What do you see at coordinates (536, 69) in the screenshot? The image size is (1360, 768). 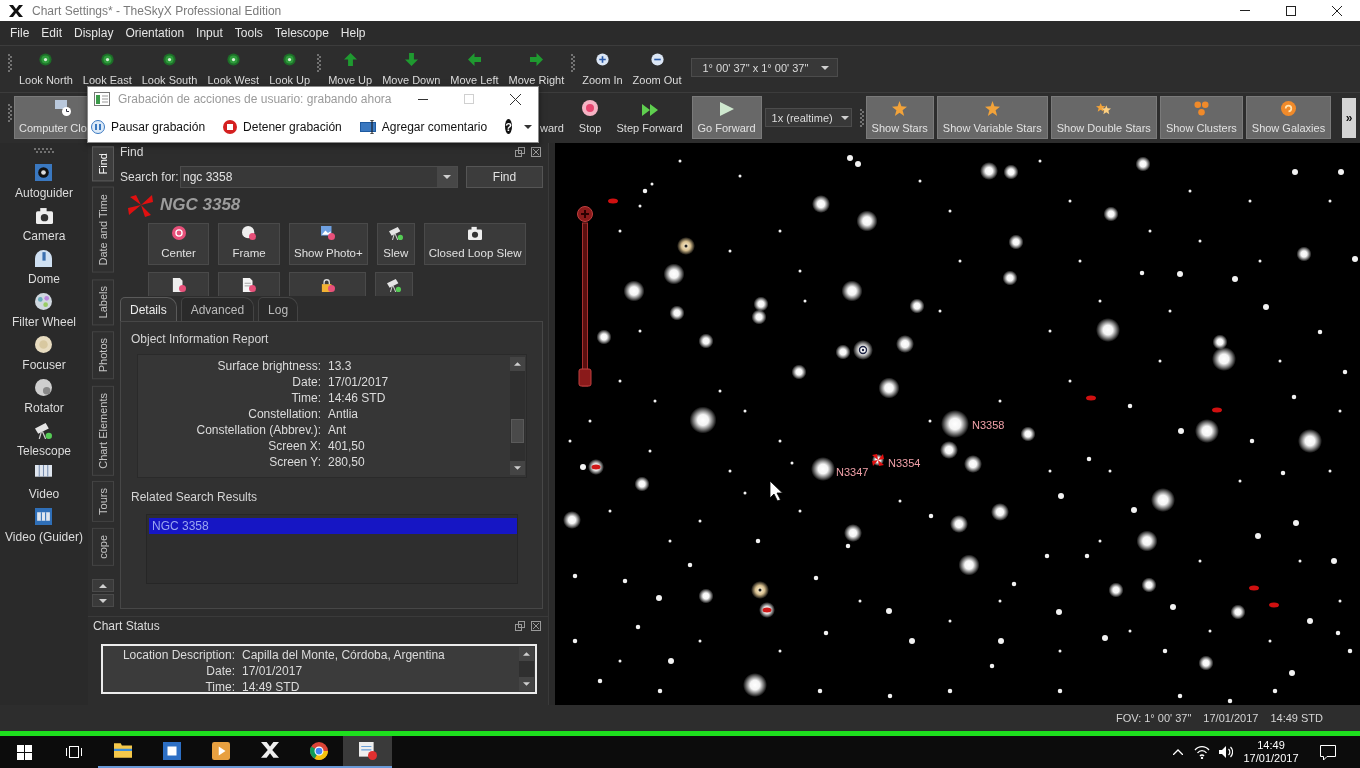 I see `toolbar-button: Move Right` at bounding box center [536, 69].